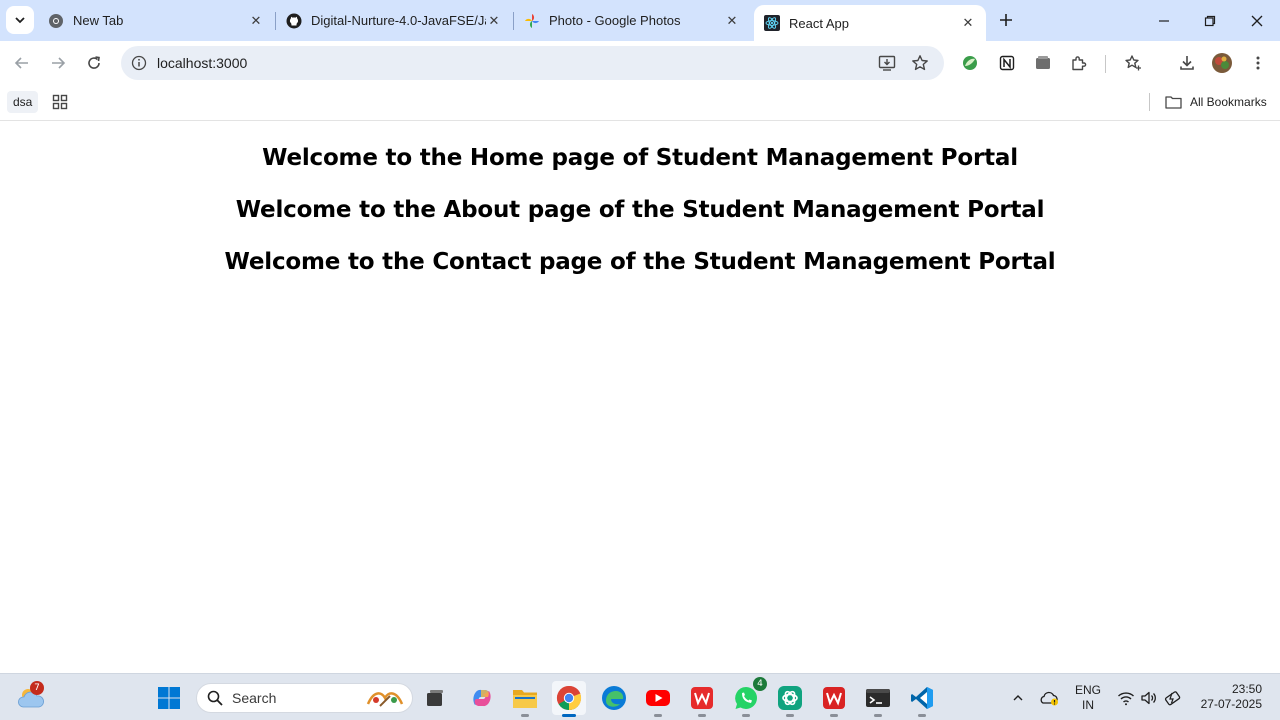 The image size is (1280, 720). I want to click on tab-google-photos: Photo - Google Photos ✕, so click(632, 20).